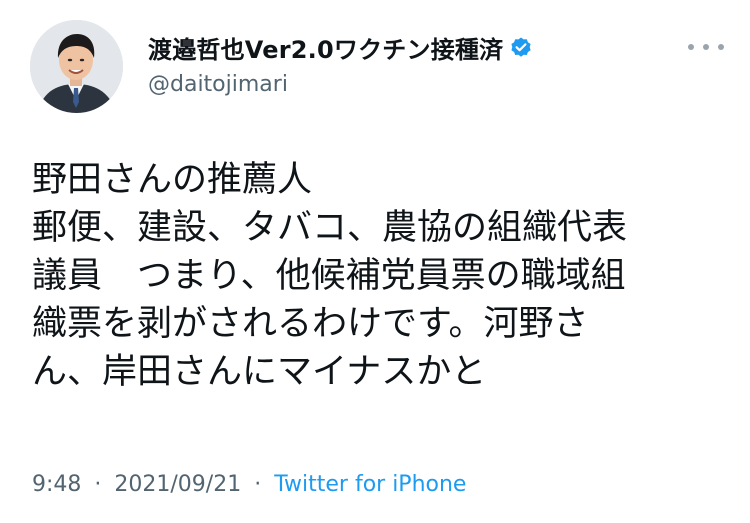 The height and width of the screenshot is (523, 750). Describe the element at coordinates (370, 484) in the screenshot. I see `tweet-source-link: Twitter for iPhone` at that location.